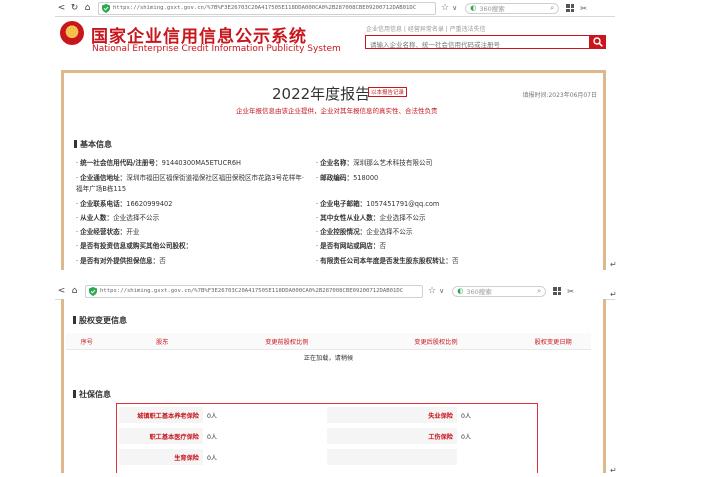  Describe the element at coordinates (337, 111) in the screenshot. I see `report-disclaimer: 企业年报信息由该企业提供，企业对其年报信息的真实性、合法性负责` at that location.